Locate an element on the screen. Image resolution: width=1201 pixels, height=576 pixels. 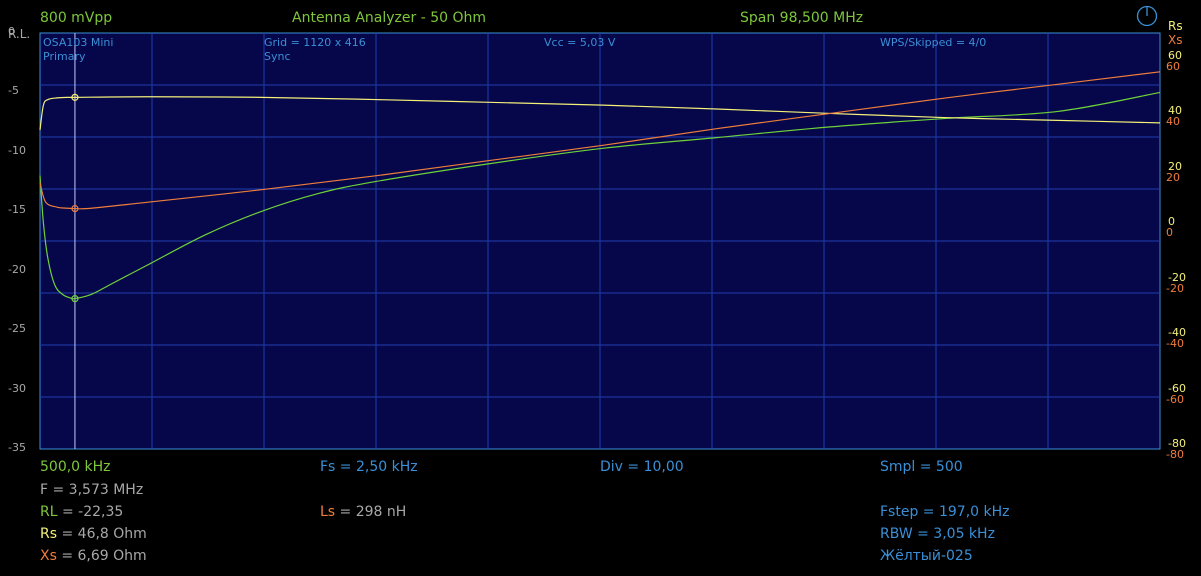
power-icon is located at coordinates (1147, 16).